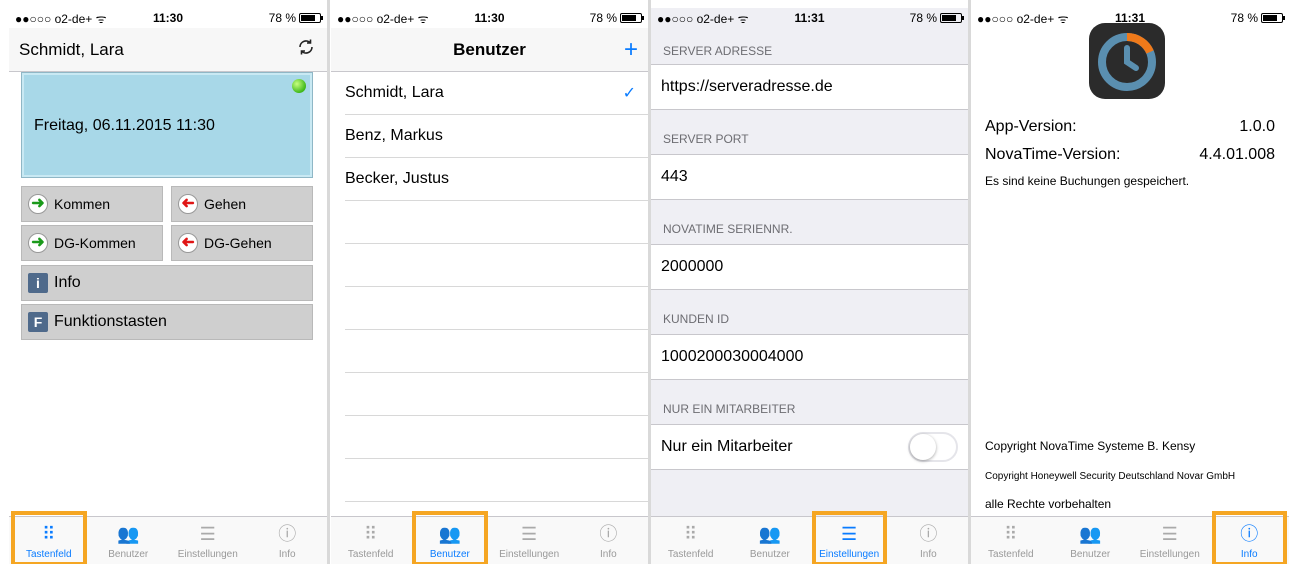 This screenshot has height=564, width=1289. I want to click on refresh-icon, so click(306, 49).